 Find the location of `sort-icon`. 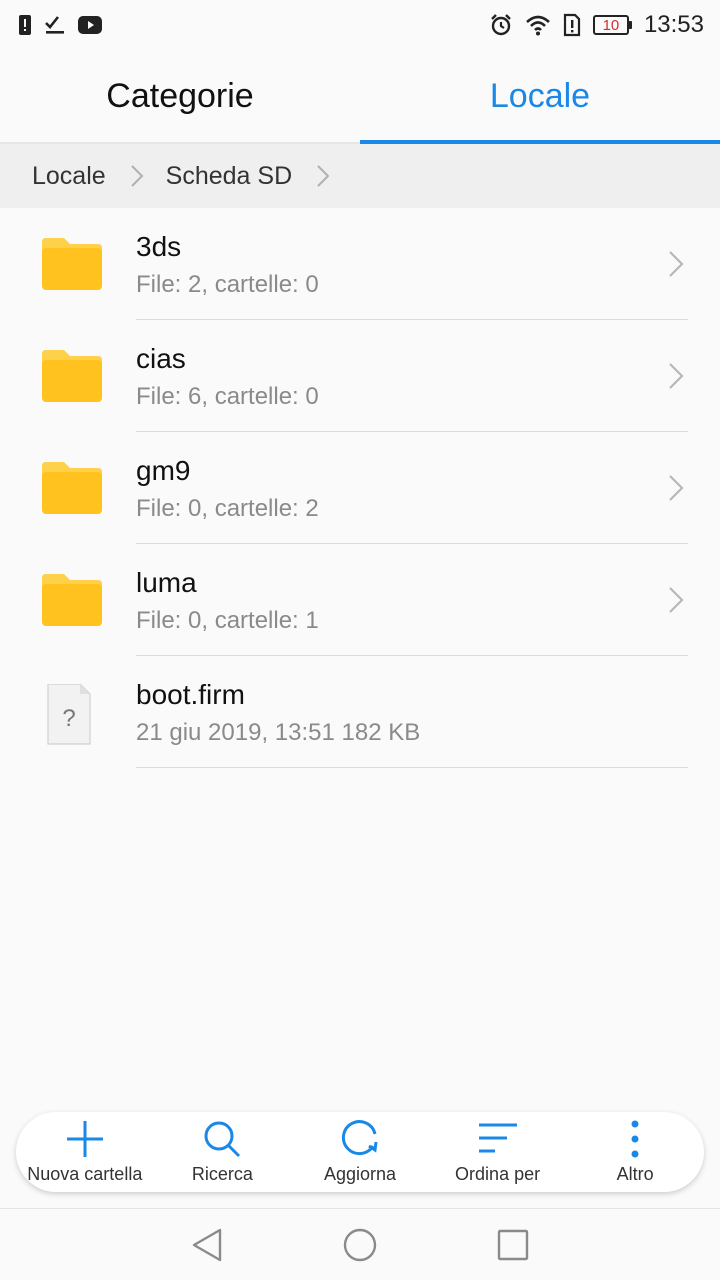

sort-icon is located at coordinates (498, 1139).